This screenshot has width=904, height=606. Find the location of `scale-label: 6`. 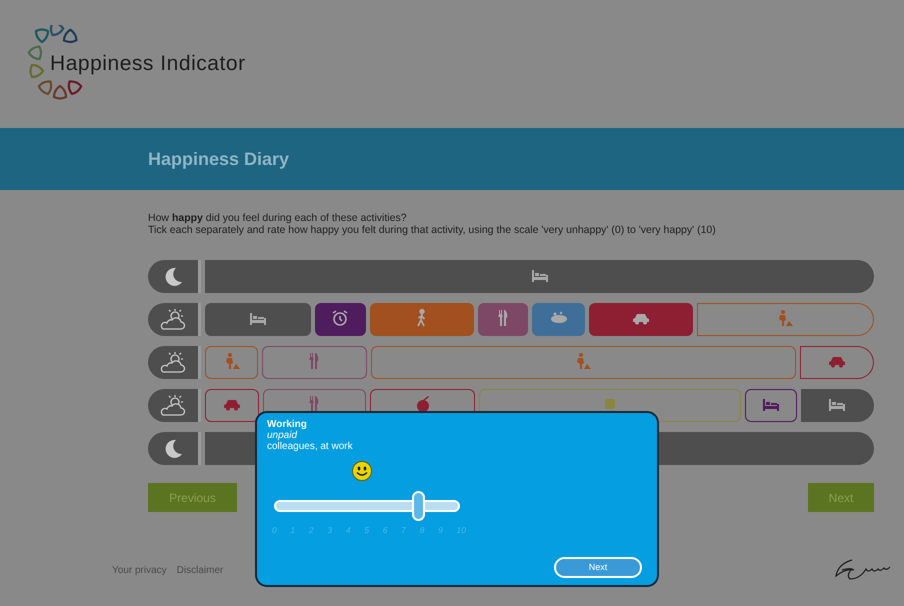

scale-label: 6 is located at coordinates (385, 530).